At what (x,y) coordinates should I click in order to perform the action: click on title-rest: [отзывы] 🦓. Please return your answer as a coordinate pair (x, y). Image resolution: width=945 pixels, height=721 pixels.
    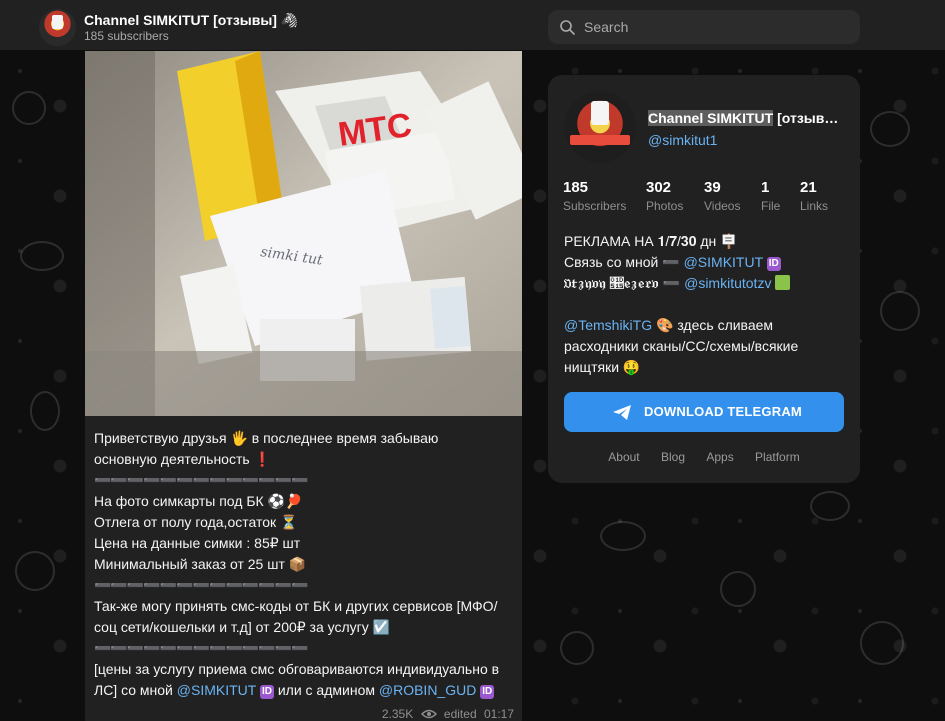
    Looking at the image, I should click on (812, 118).